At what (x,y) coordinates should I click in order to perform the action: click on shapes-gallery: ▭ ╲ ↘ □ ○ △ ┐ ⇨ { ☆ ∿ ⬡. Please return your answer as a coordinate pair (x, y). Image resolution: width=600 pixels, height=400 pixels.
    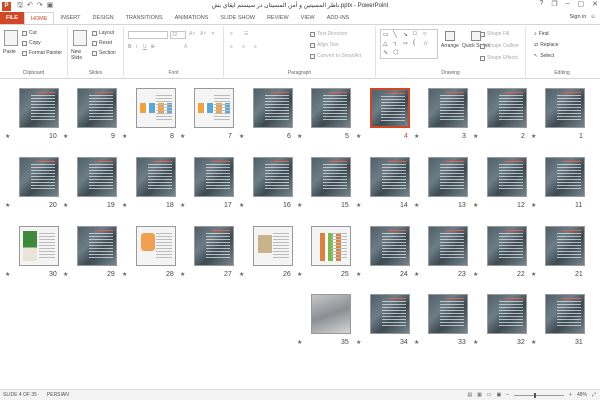
    Looking at the image, I should click on (409, 44).